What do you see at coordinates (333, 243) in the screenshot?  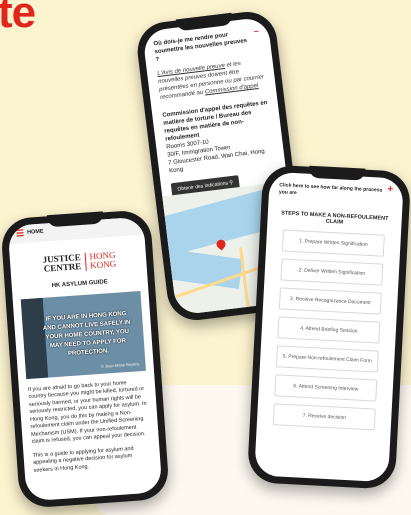 I see `step-item: 1. Prepare Written Signification` at bounding box center [333, 243].